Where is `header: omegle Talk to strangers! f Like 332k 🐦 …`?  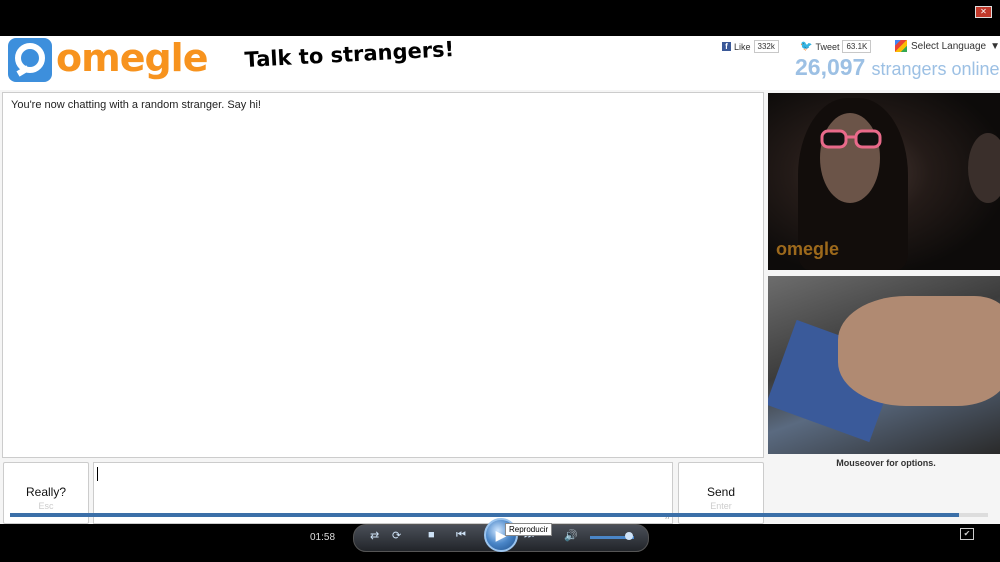 header: omegle Talk to strangers! f Like 332k 🐦 … is located at coordinates (500, 63).